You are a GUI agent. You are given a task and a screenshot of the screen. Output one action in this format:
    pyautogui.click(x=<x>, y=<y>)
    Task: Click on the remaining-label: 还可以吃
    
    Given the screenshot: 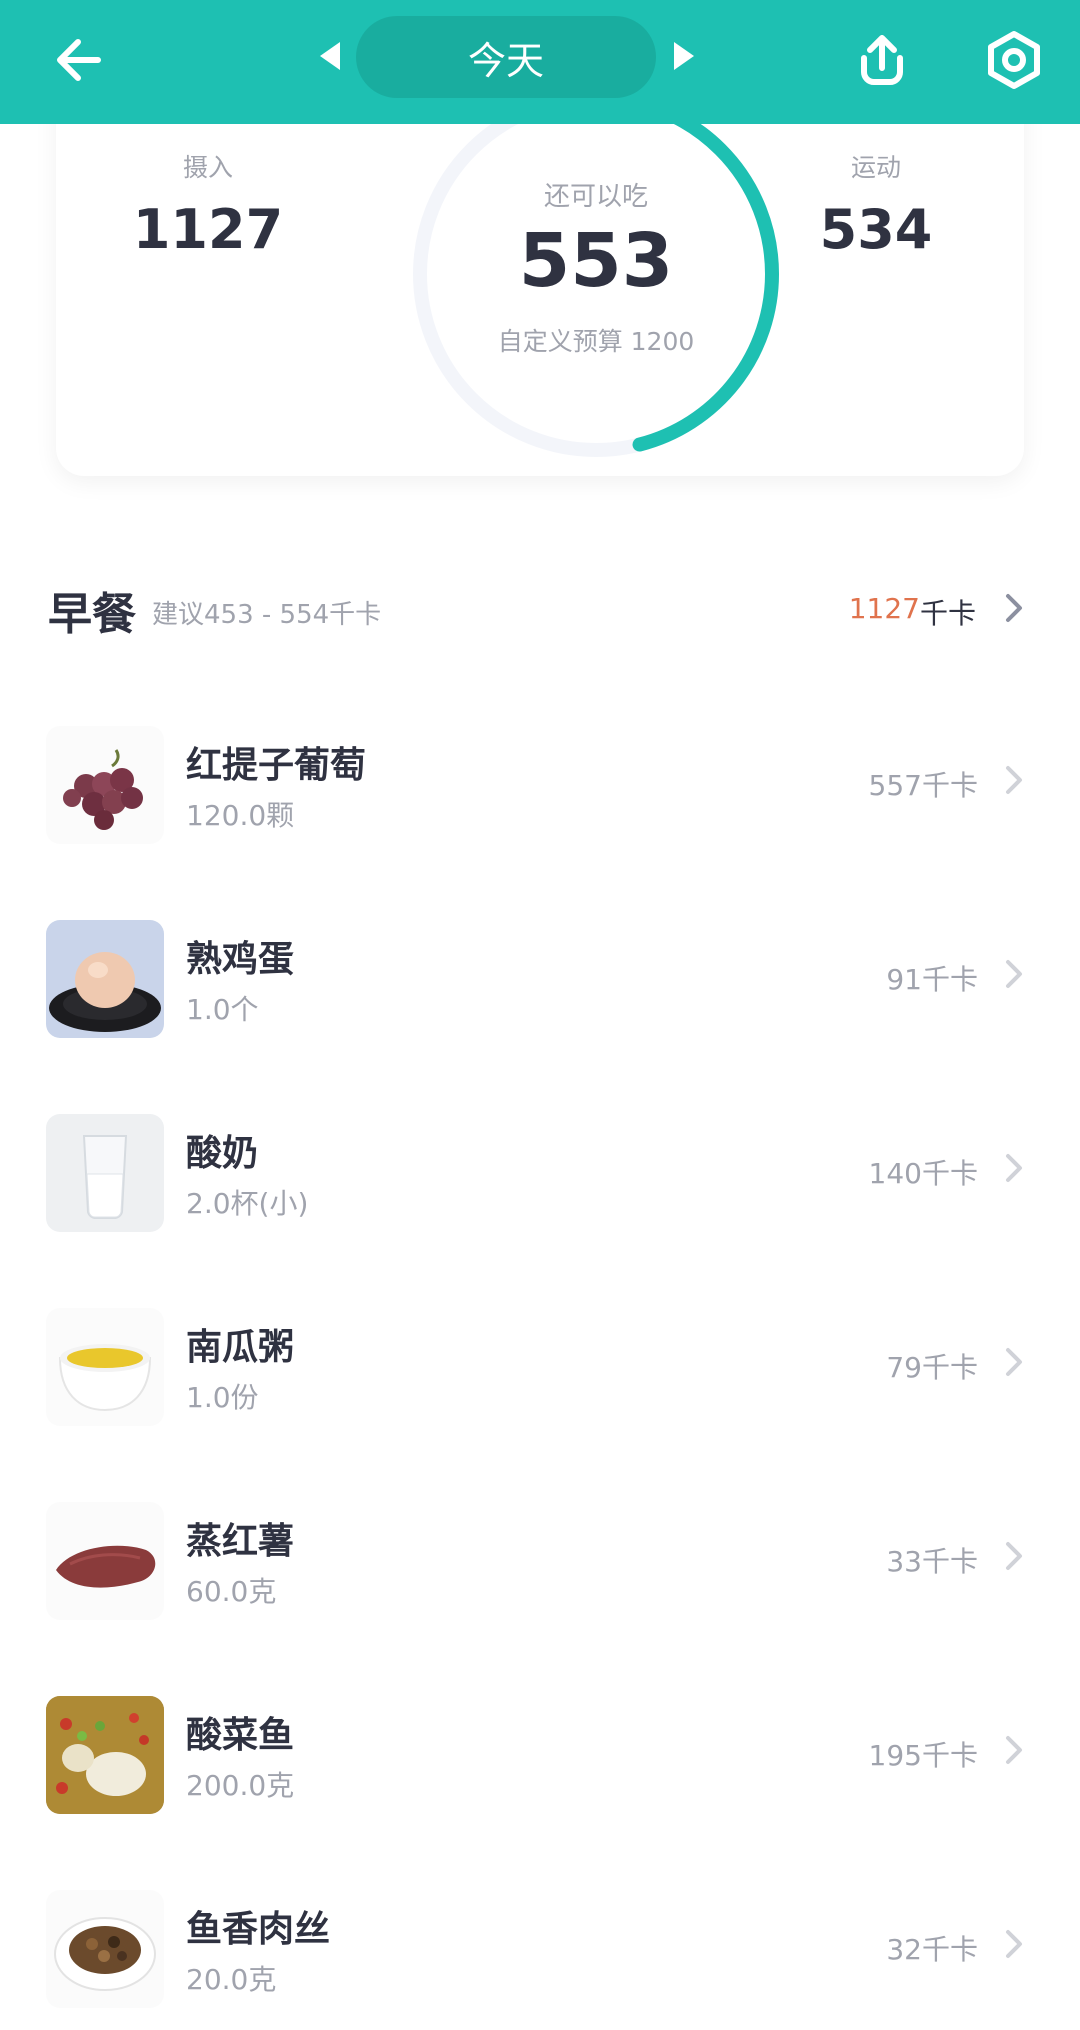 What is the action you would take?
    pyautogui.click(x=595, y=197)
    